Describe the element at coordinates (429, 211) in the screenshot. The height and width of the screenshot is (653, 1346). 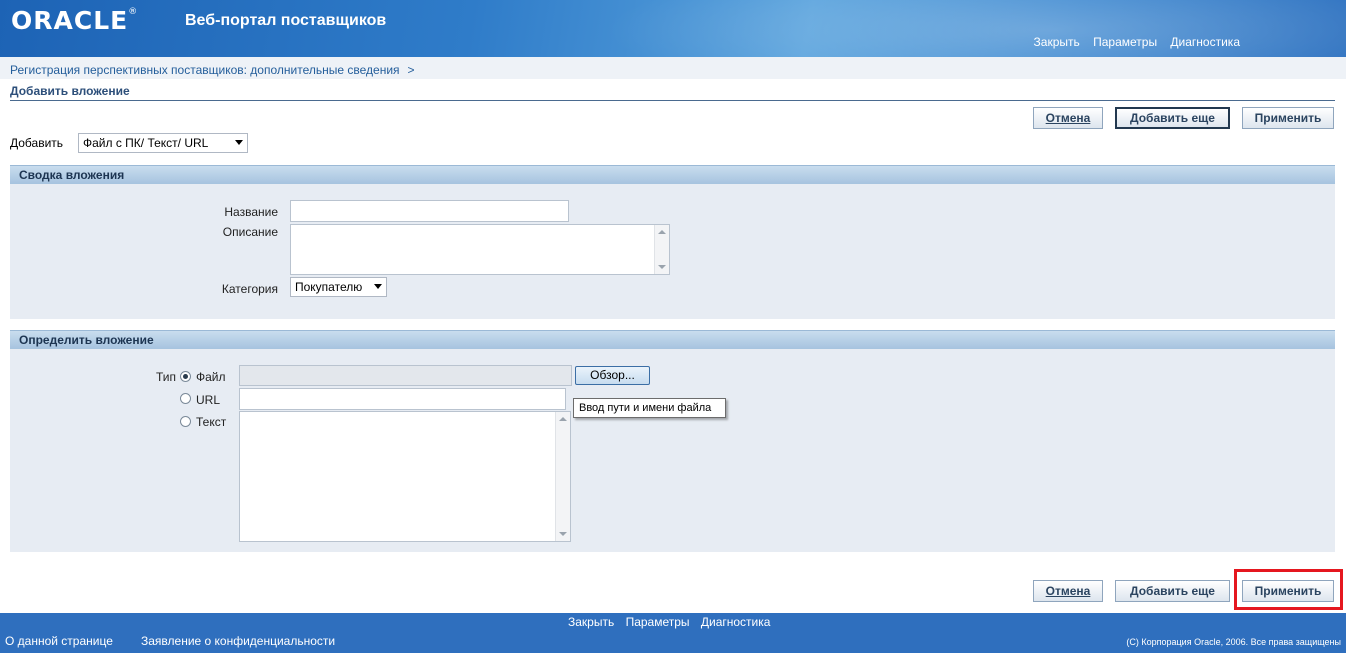
I see `name-input` at that location.